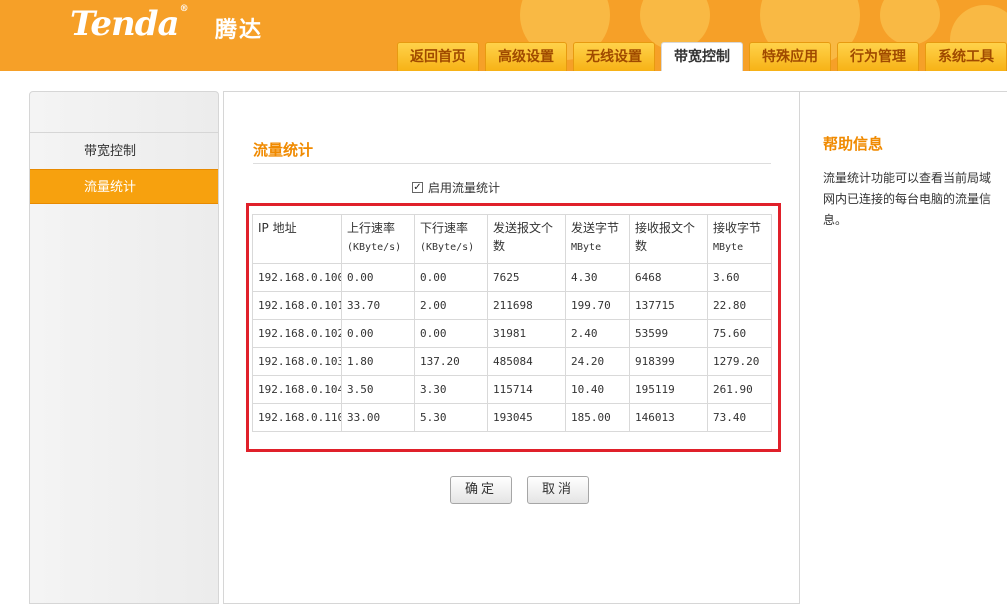  What do you see at coordinates (283, 150) in the screenshot?
I see `page-title: 流量统计` at bounding box center [283, 150].